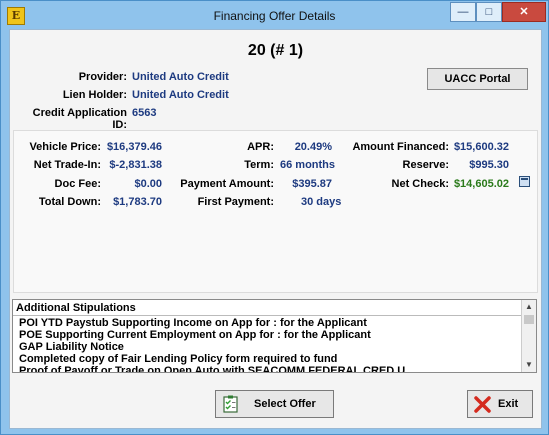 Image resolution: width=549 pixels, height=435 pixels. Describe the element at coordinates (235, 202) in the screenshot. I see `first-payment-label: First Payment:` at that location.